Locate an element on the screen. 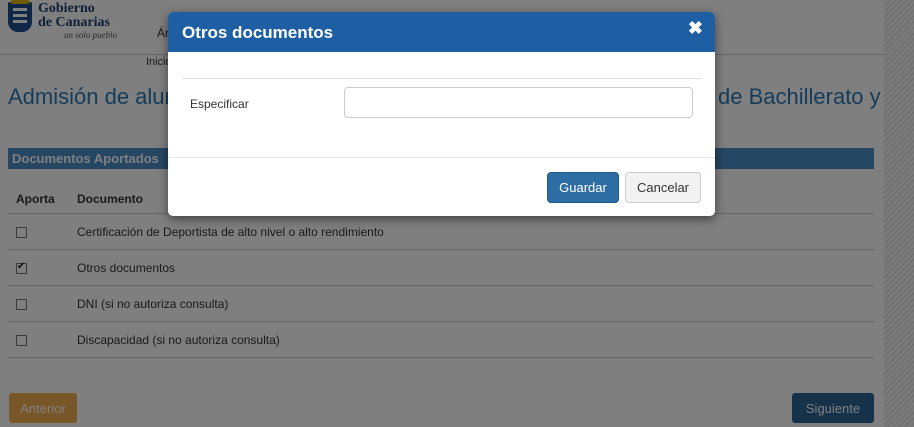 Image resolution: width=914 pixels, height=427 pixels. dialog-footer-divider is located at coordinates (441, 157).